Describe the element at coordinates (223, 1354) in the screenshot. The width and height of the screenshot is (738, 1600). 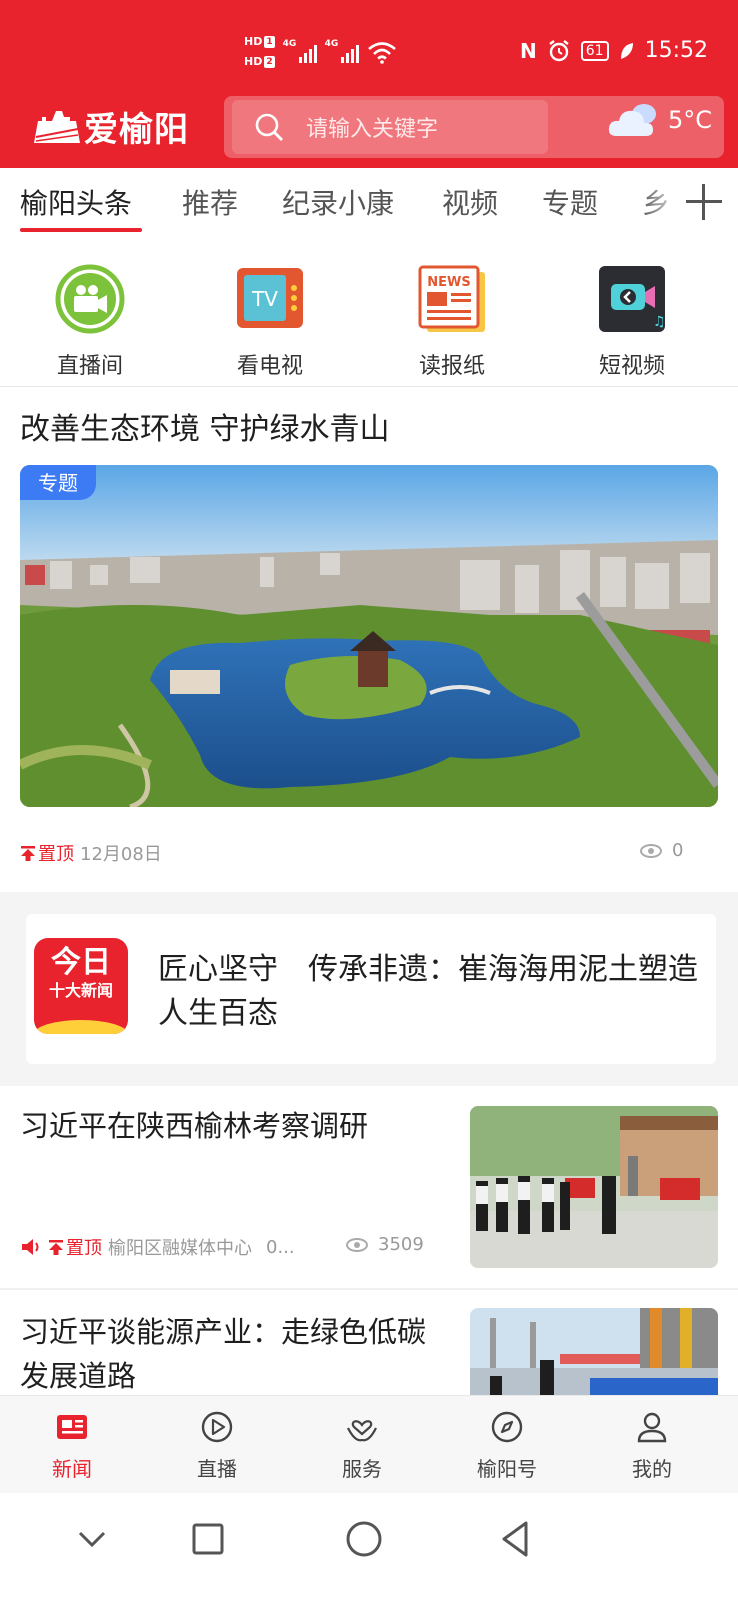
I see `news-title: 习近平谈能源产业：走绿色低碳发展道路` at that location.